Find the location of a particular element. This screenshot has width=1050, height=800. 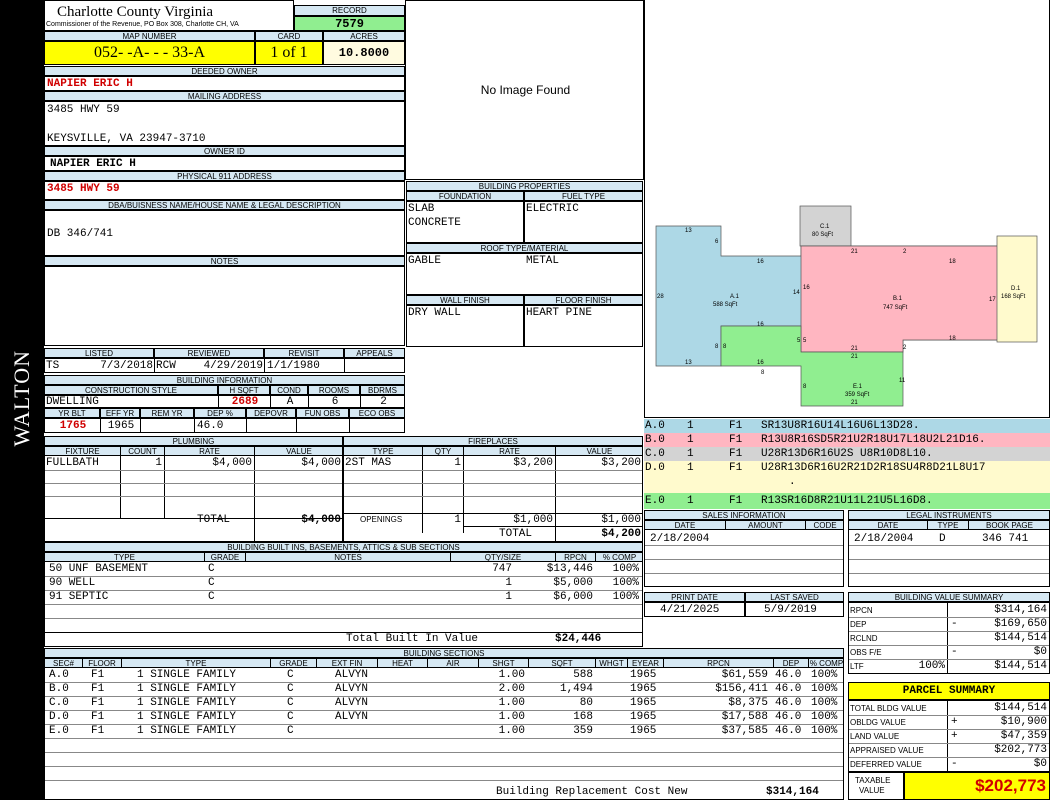

legal-col-bookpage: BOOK PAGE is located at coordinates (1008, 525).